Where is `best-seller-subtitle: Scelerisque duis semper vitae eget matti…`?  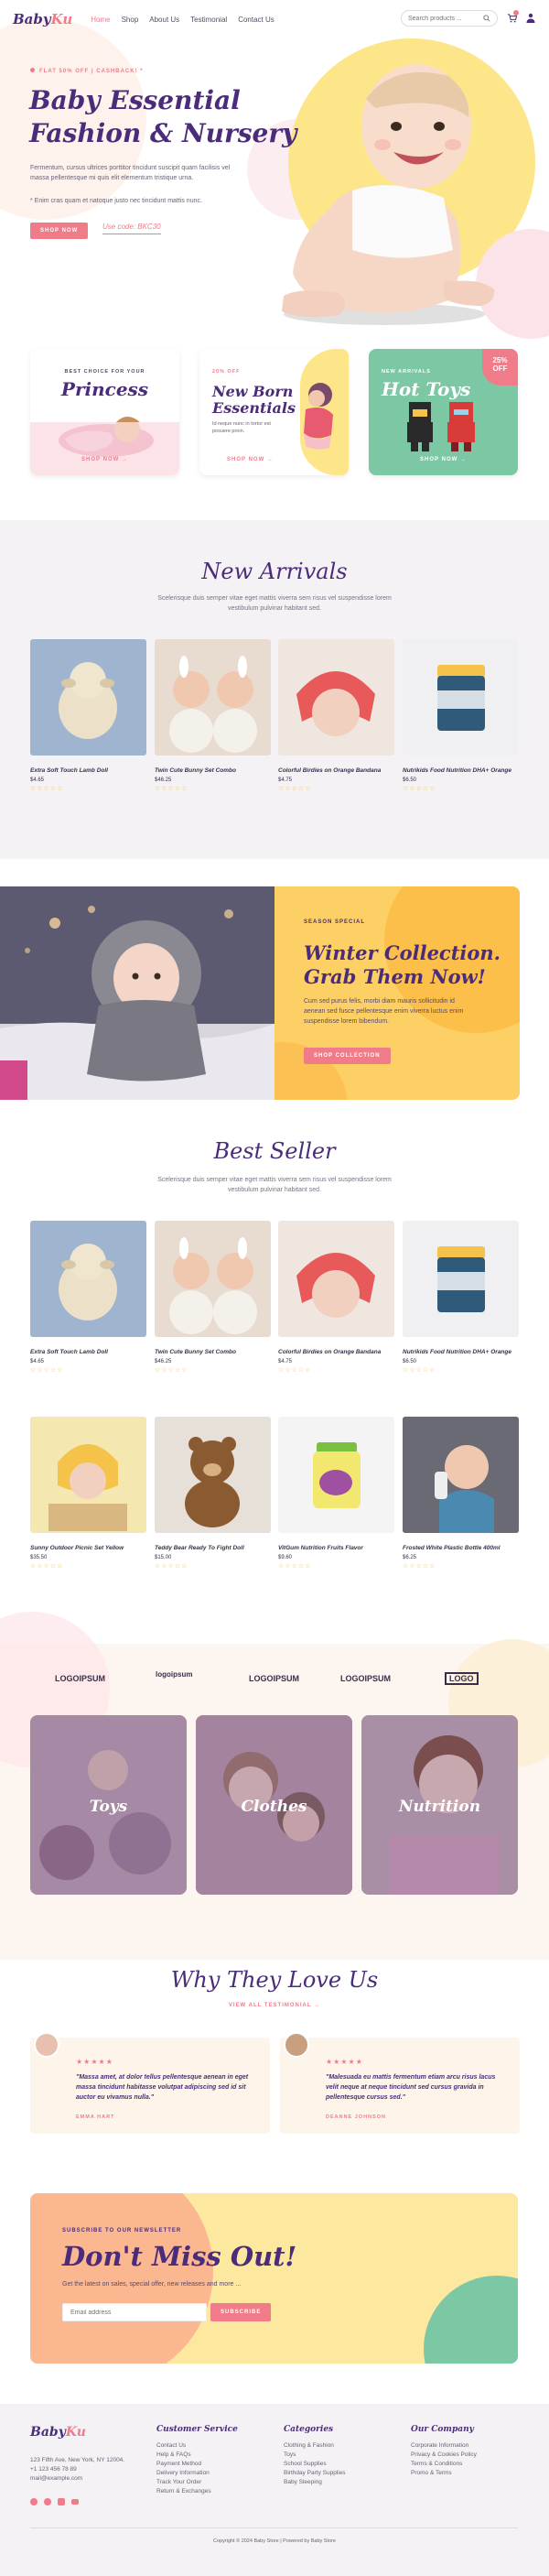
best-seller-subtitle: Scelerisque duis semper vitae eget matti… is located at coordinates (274, 1185).